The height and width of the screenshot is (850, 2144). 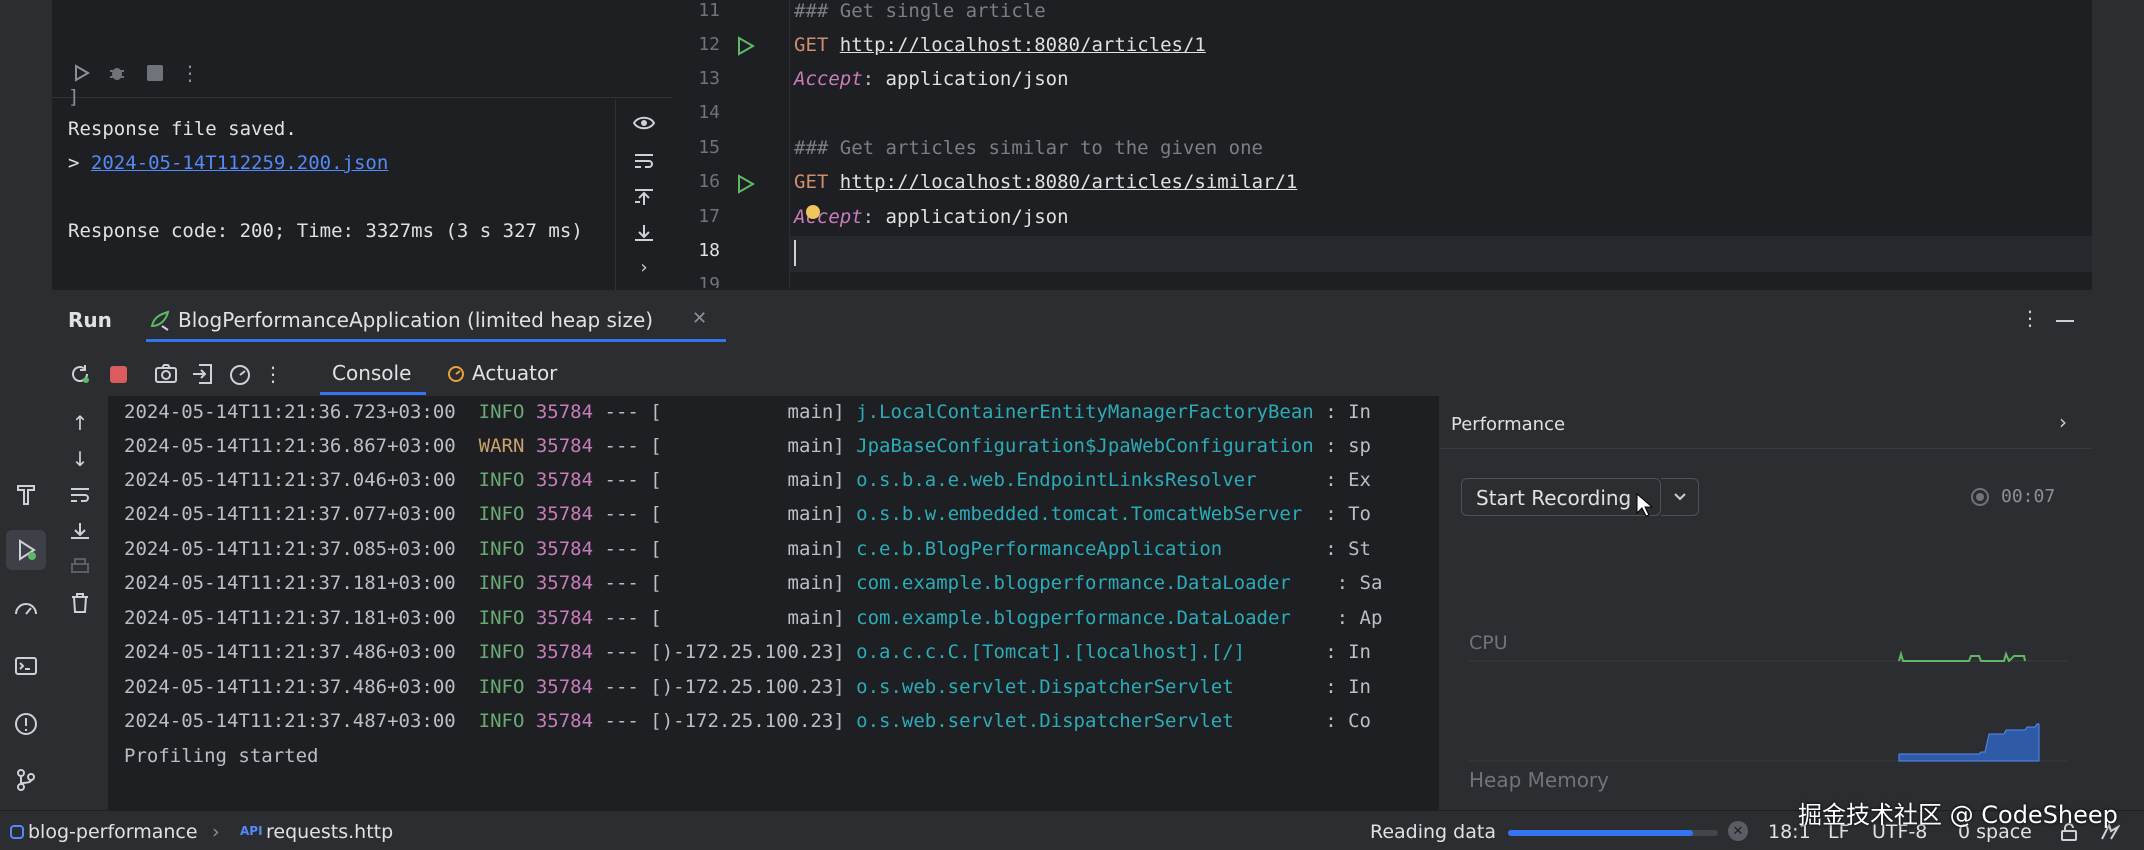 What do you see at coordinates (1488, 643) in the screenshot?
I see `cpu-label: CPU` at bounding box center [1488, 643].